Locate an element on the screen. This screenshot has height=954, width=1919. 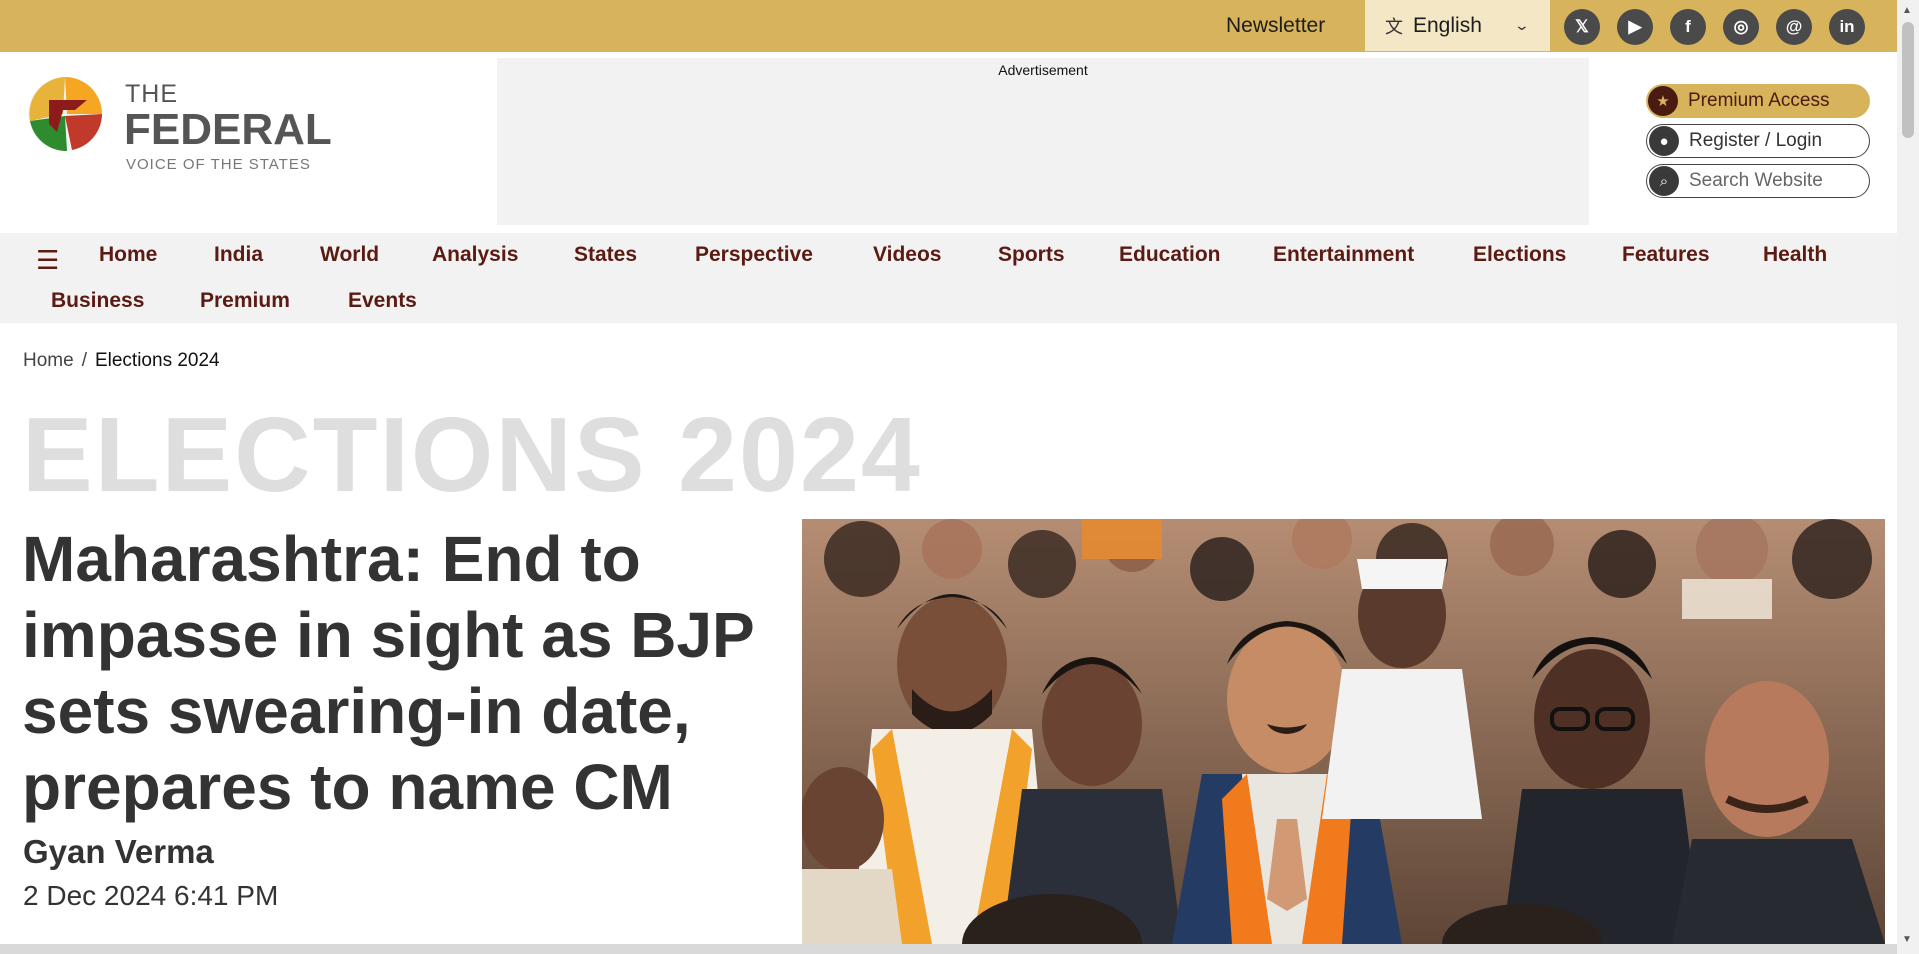
breadcrumb-home: Home is located at coordinates (48, 360).